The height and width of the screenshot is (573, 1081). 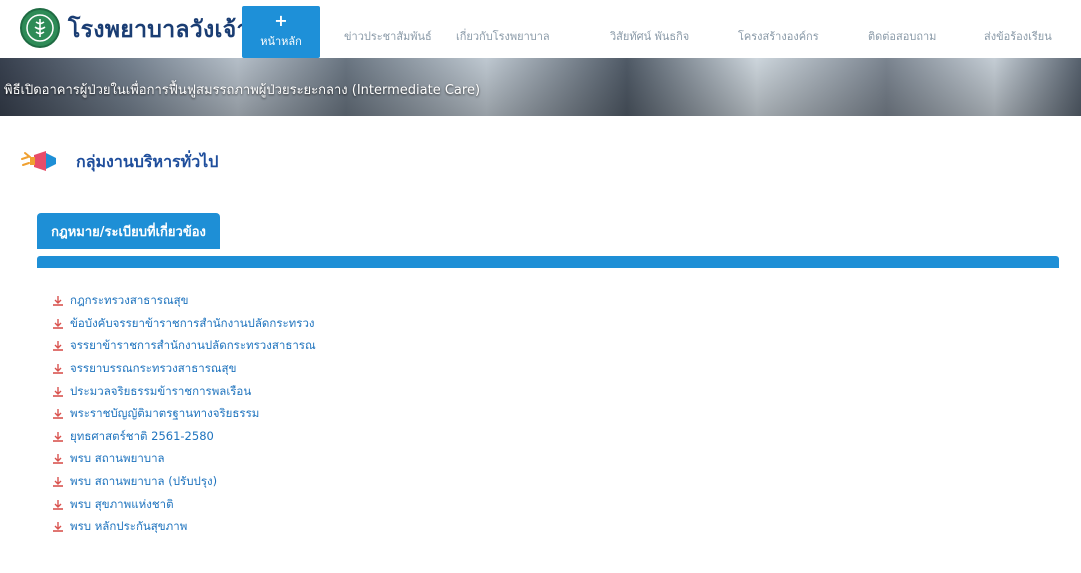 I want to click on document-link: กฎกระทรวงสาธารณสุข, so click(x=129, y=301).